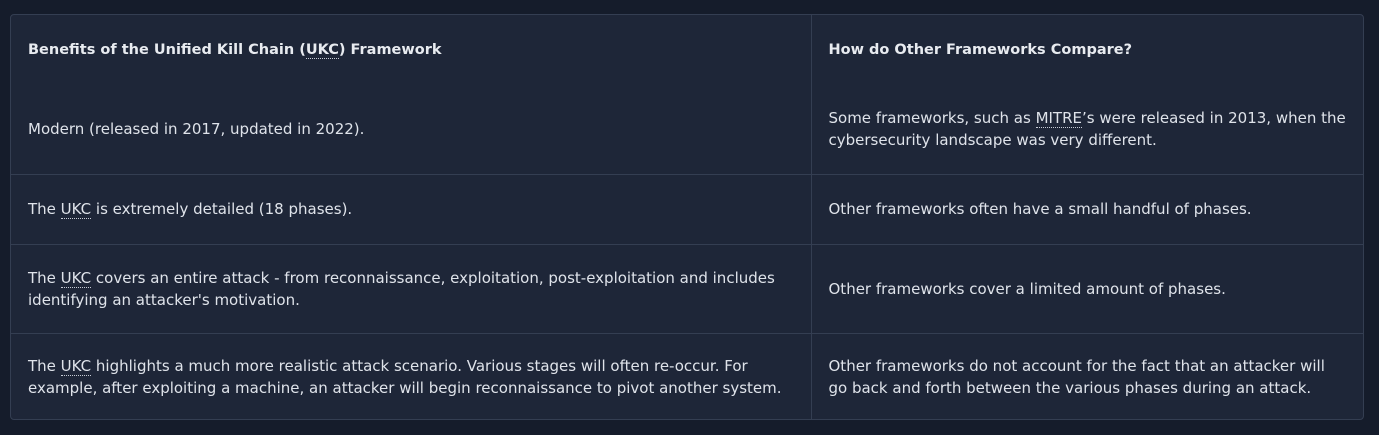 This screenshot has width=1379, height=435. Describe the element at coordinates (390, 50) in the screenshot. I see `header-text: ) Framework` at that location.